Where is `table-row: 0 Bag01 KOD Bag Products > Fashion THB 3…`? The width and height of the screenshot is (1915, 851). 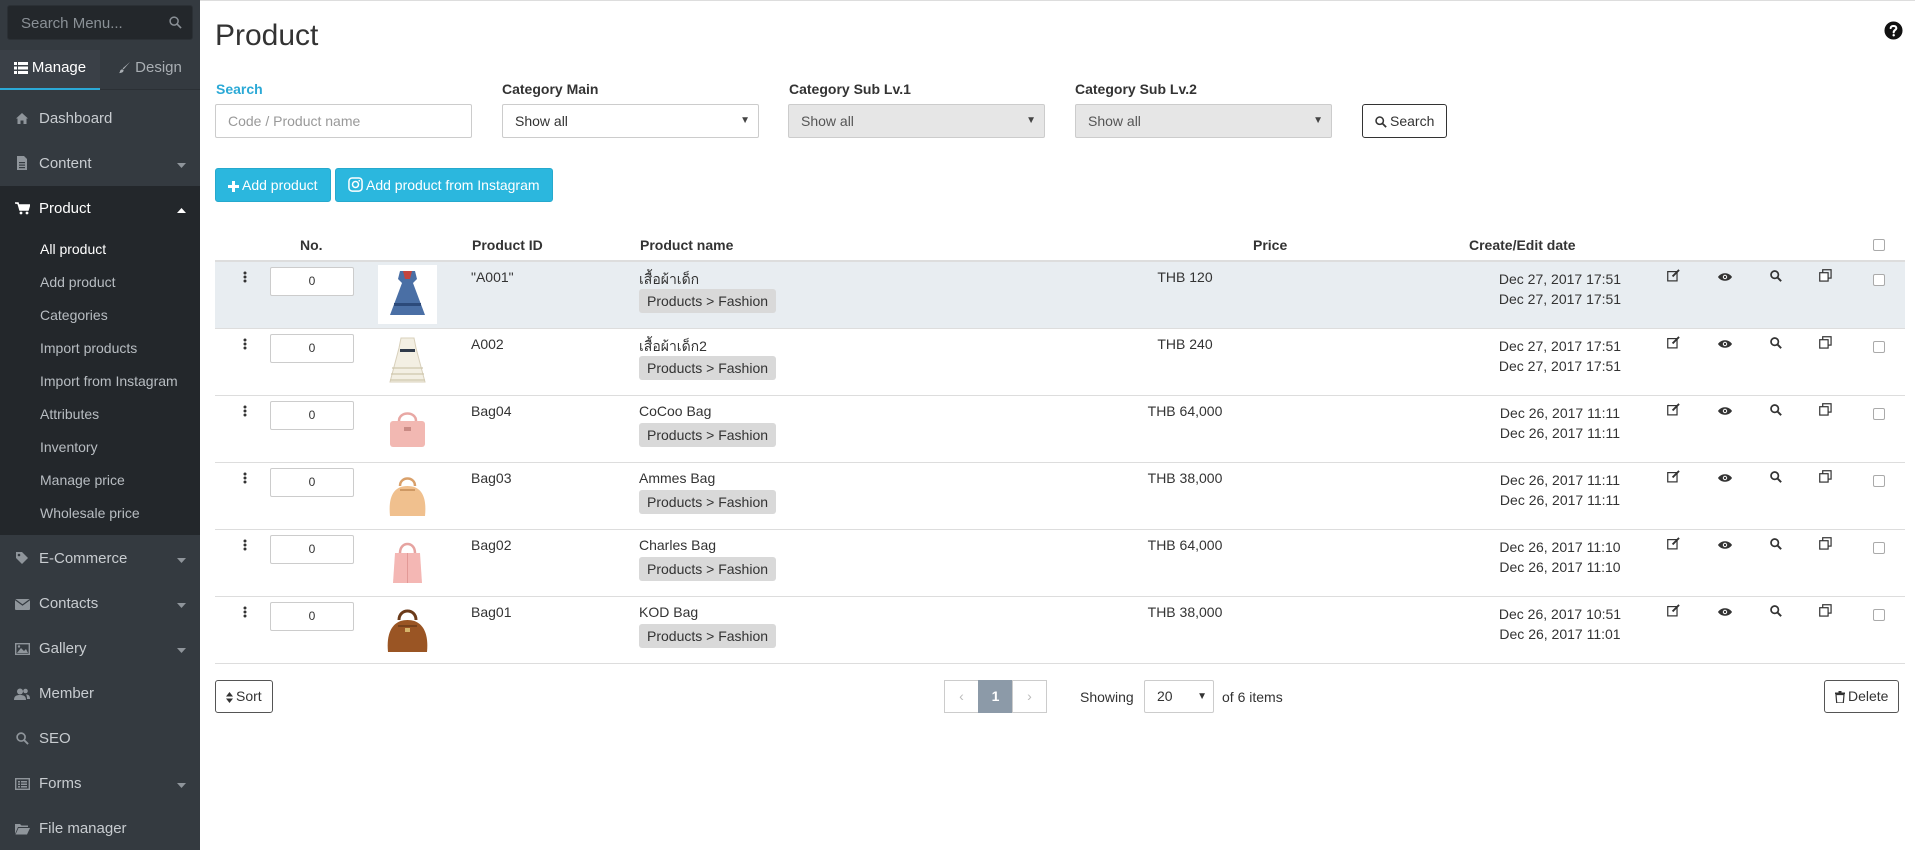
table-row: 0 Bag01 KOD Bag Products > Fashion THB 3… is located at coordinates (1060, 630).